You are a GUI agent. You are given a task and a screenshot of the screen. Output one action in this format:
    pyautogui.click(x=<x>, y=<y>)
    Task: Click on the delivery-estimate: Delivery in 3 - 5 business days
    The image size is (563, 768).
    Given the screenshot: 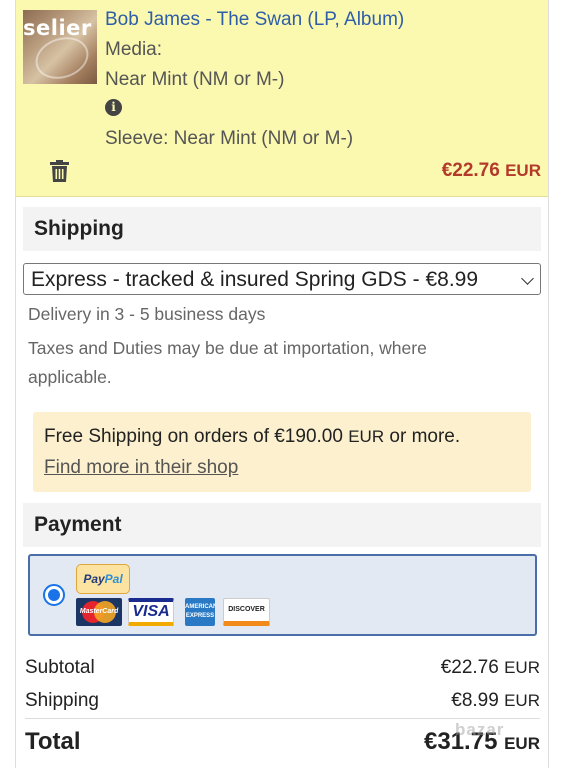 What is the action you would take?
    pyautogui.click(x=147, y=314)
    